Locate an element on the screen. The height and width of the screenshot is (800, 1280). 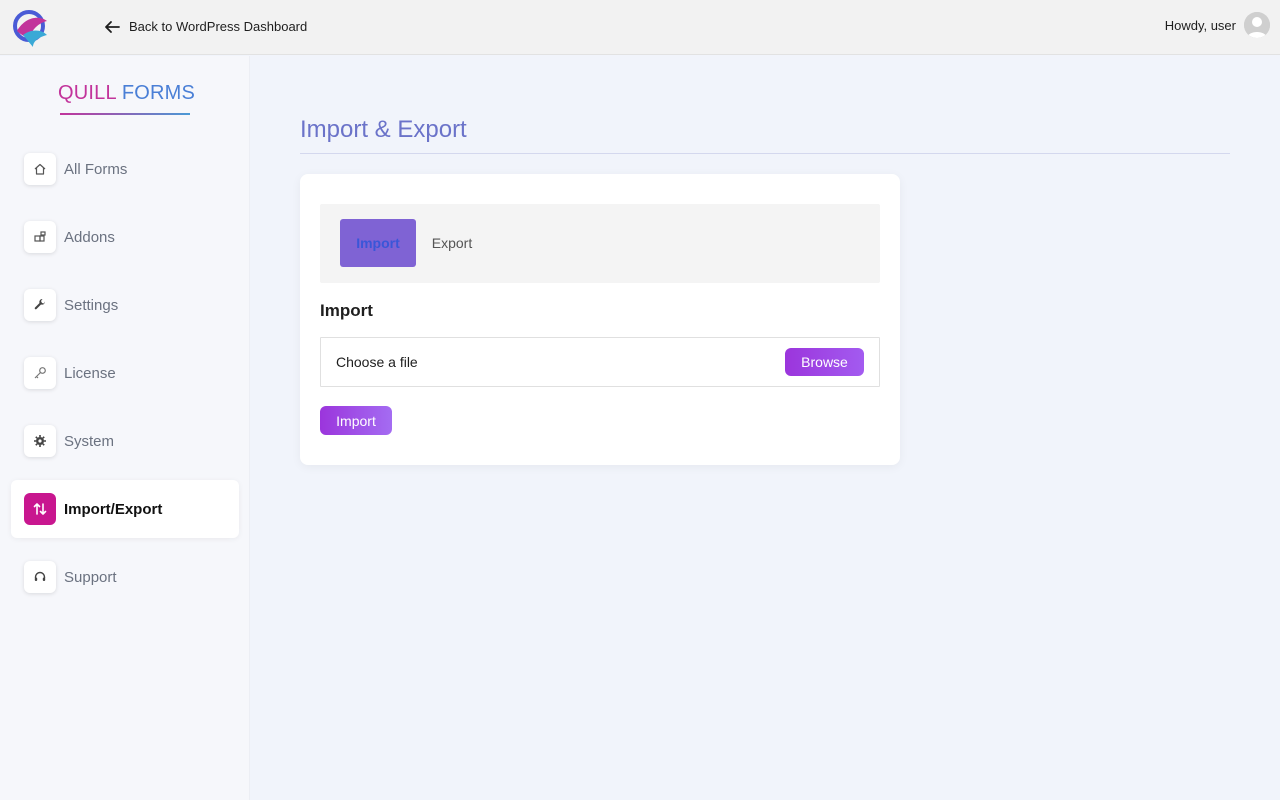
brand-forms: FORMS is located at coordinates (158, 93).